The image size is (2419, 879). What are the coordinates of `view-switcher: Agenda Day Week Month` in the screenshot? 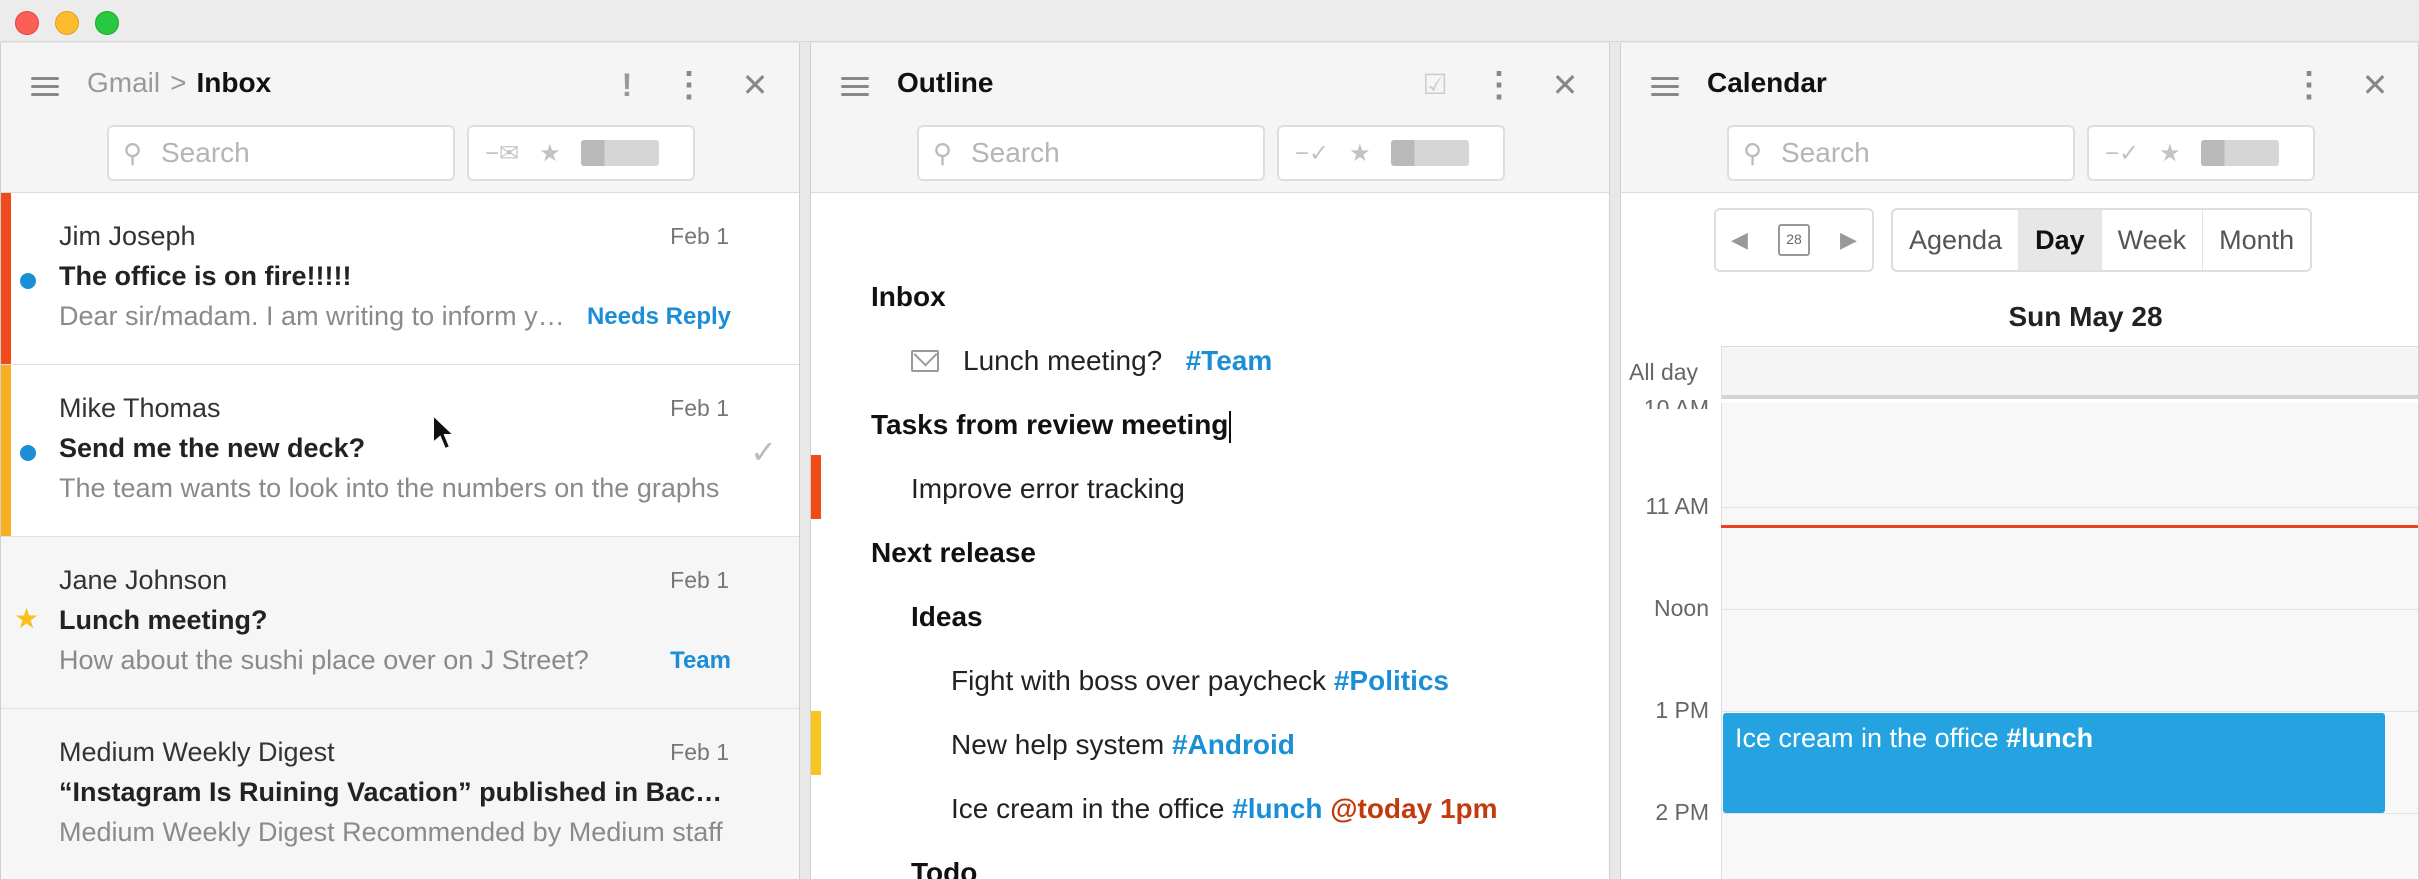 It's located at (2102, 240).